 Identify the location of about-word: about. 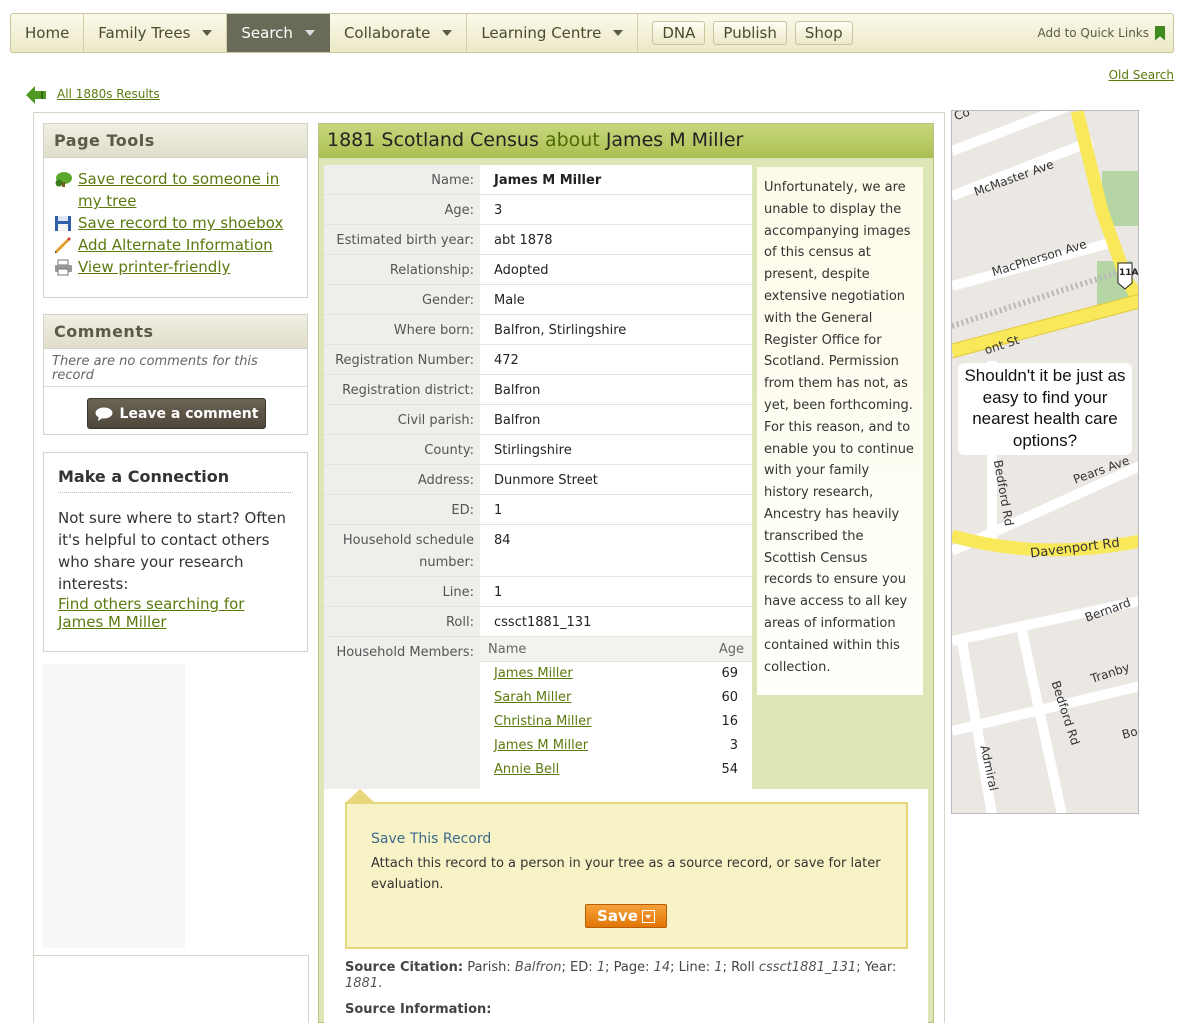
(572, 140).